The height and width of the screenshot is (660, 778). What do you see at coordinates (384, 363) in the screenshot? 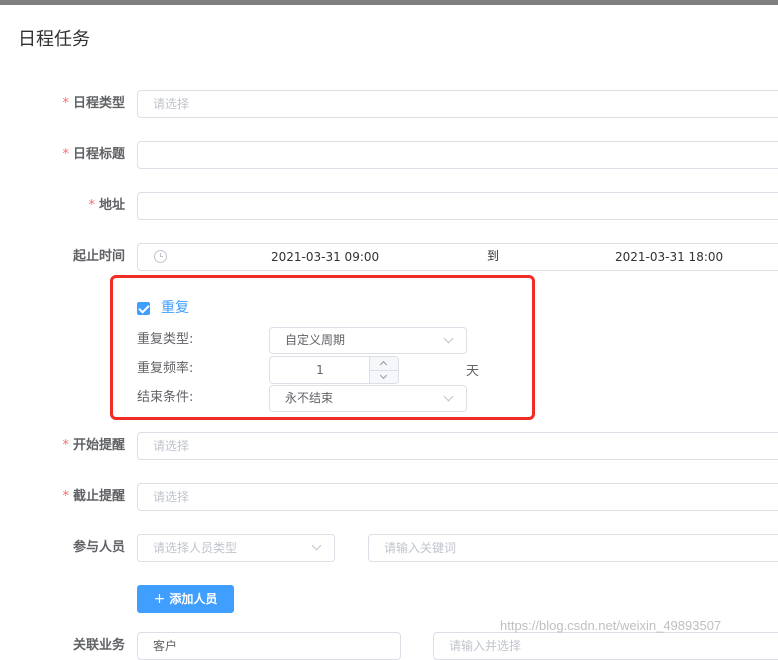
I see `increment-icon` at bounding box center [384, 363].